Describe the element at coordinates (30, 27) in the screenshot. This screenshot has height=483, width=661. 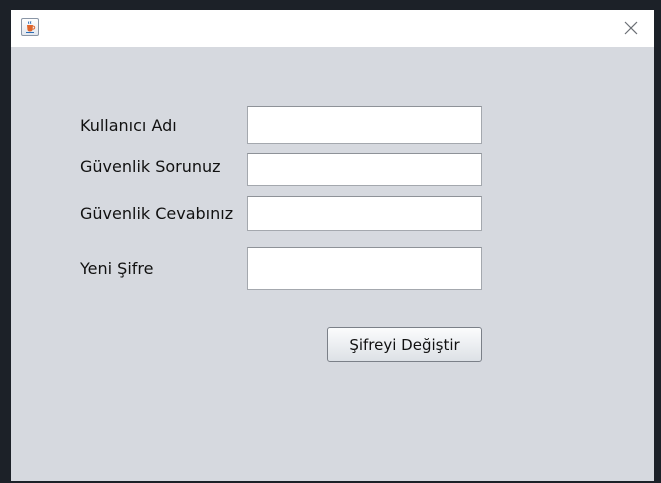
I see `java-coffee-cup-icon` at that location.